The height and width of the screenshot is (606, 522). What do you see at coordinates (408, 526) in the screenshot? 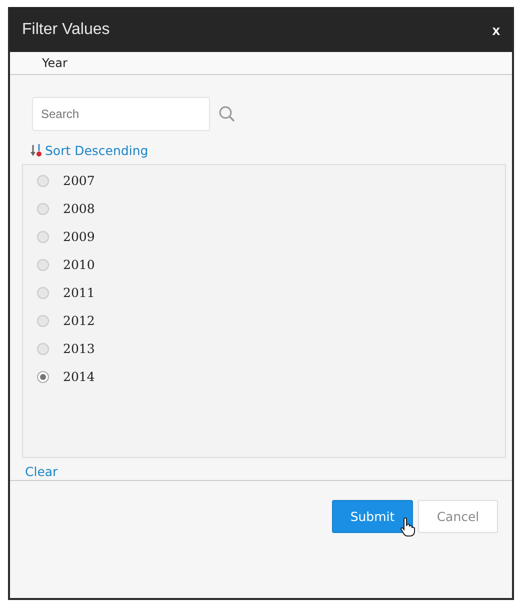
I see `hand-cursor-icon` at bounding box center [408, 526].